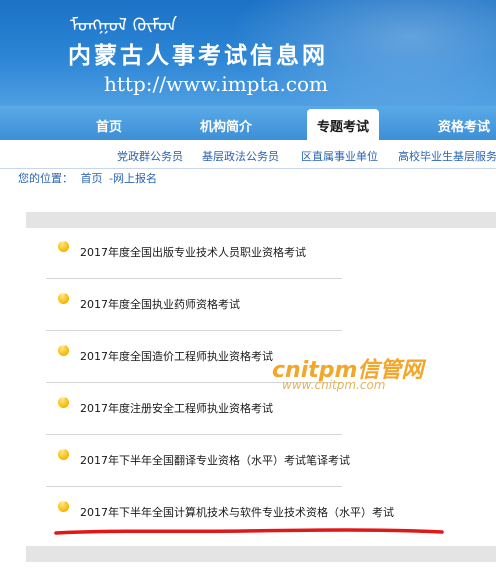 The width and height of the screenshot is (496, 570). I want to click on list-item: 2017年度全国执业药师资格考试, so click(194, 304).